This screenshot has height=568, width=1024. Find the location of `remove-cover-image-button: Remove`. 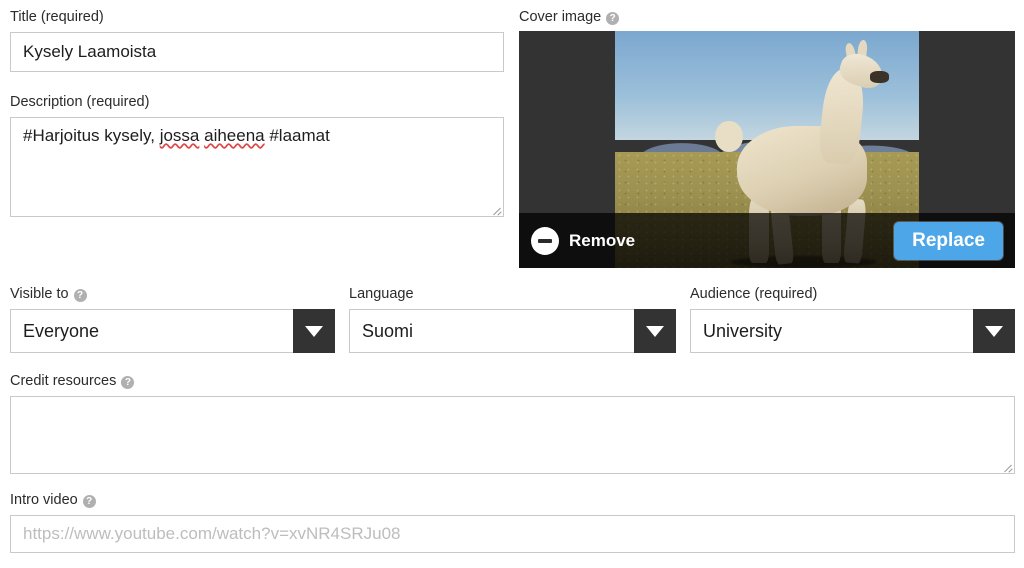

remove-cover-image-button: Remove is located at coordinates (583, 240).